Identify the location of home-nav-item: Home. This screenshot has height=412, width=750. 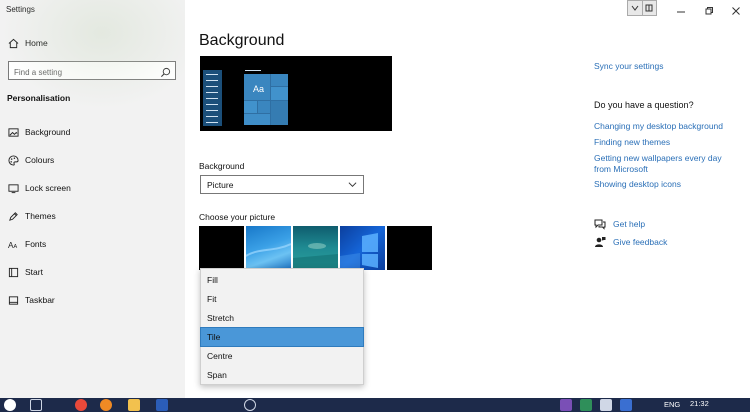
(92, 43).